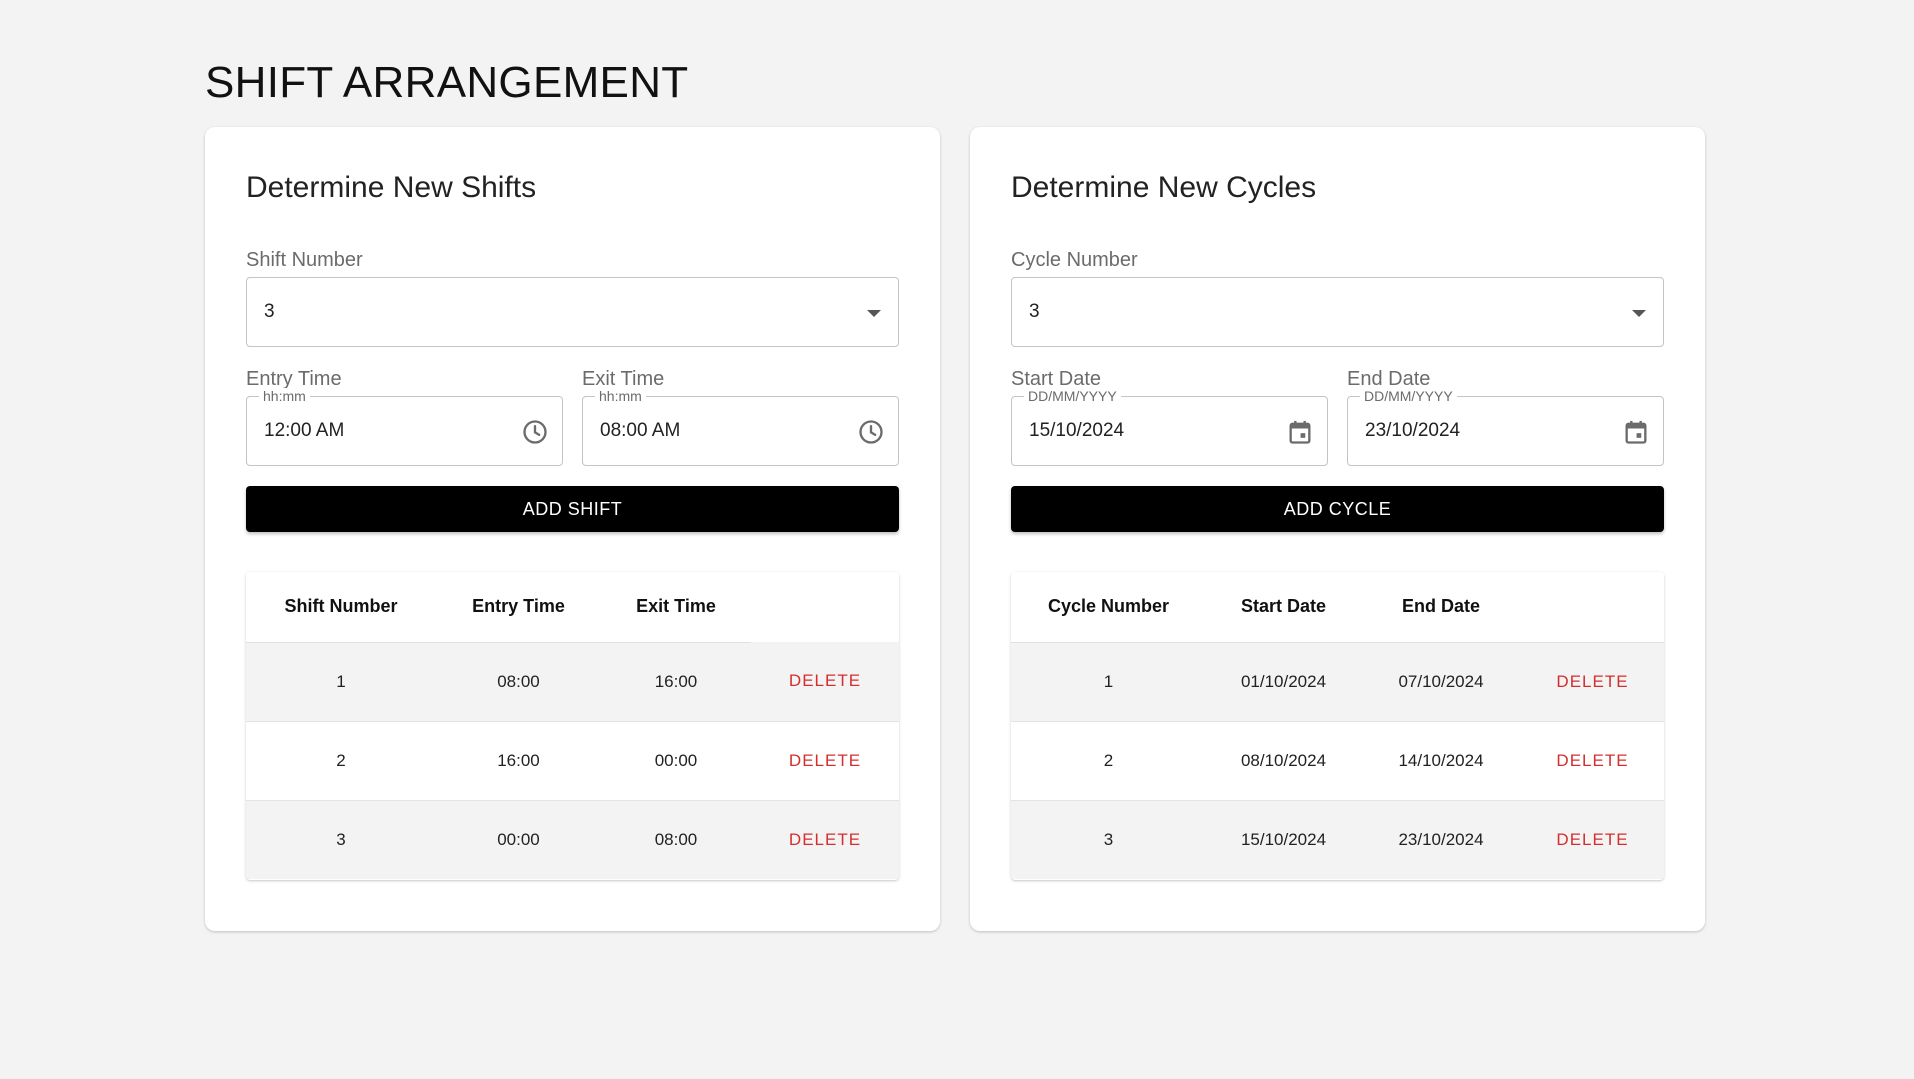  What do you see at coordinates (676, 760) in the screenshot?
I see `exit-time-cell: 00:00` at bounding box center [676, 760].